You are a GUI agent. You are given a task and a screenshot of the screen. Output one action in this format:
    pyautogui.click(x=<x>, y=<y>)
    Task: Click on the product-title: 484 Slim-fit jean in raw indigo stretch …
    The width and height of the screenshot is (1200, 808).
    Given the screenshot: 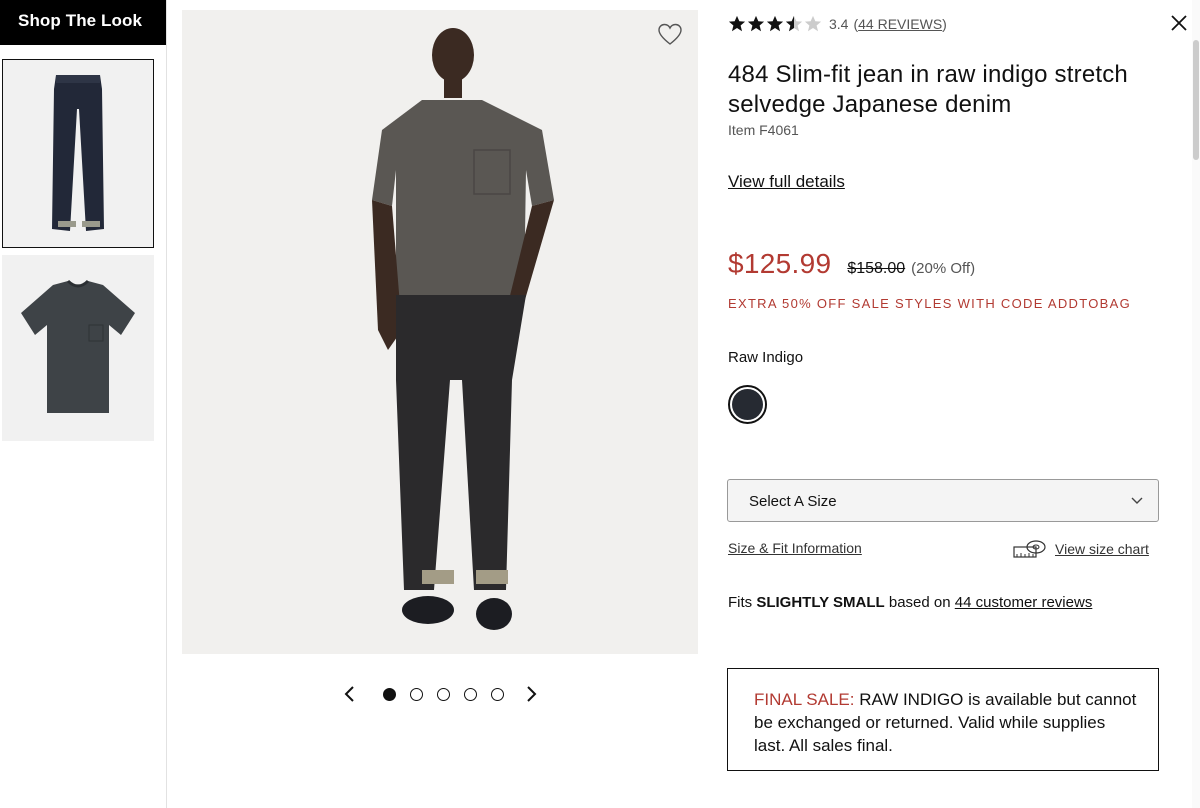 What is the action you would take?
    pyautogui.click(x=928, y=89)
    